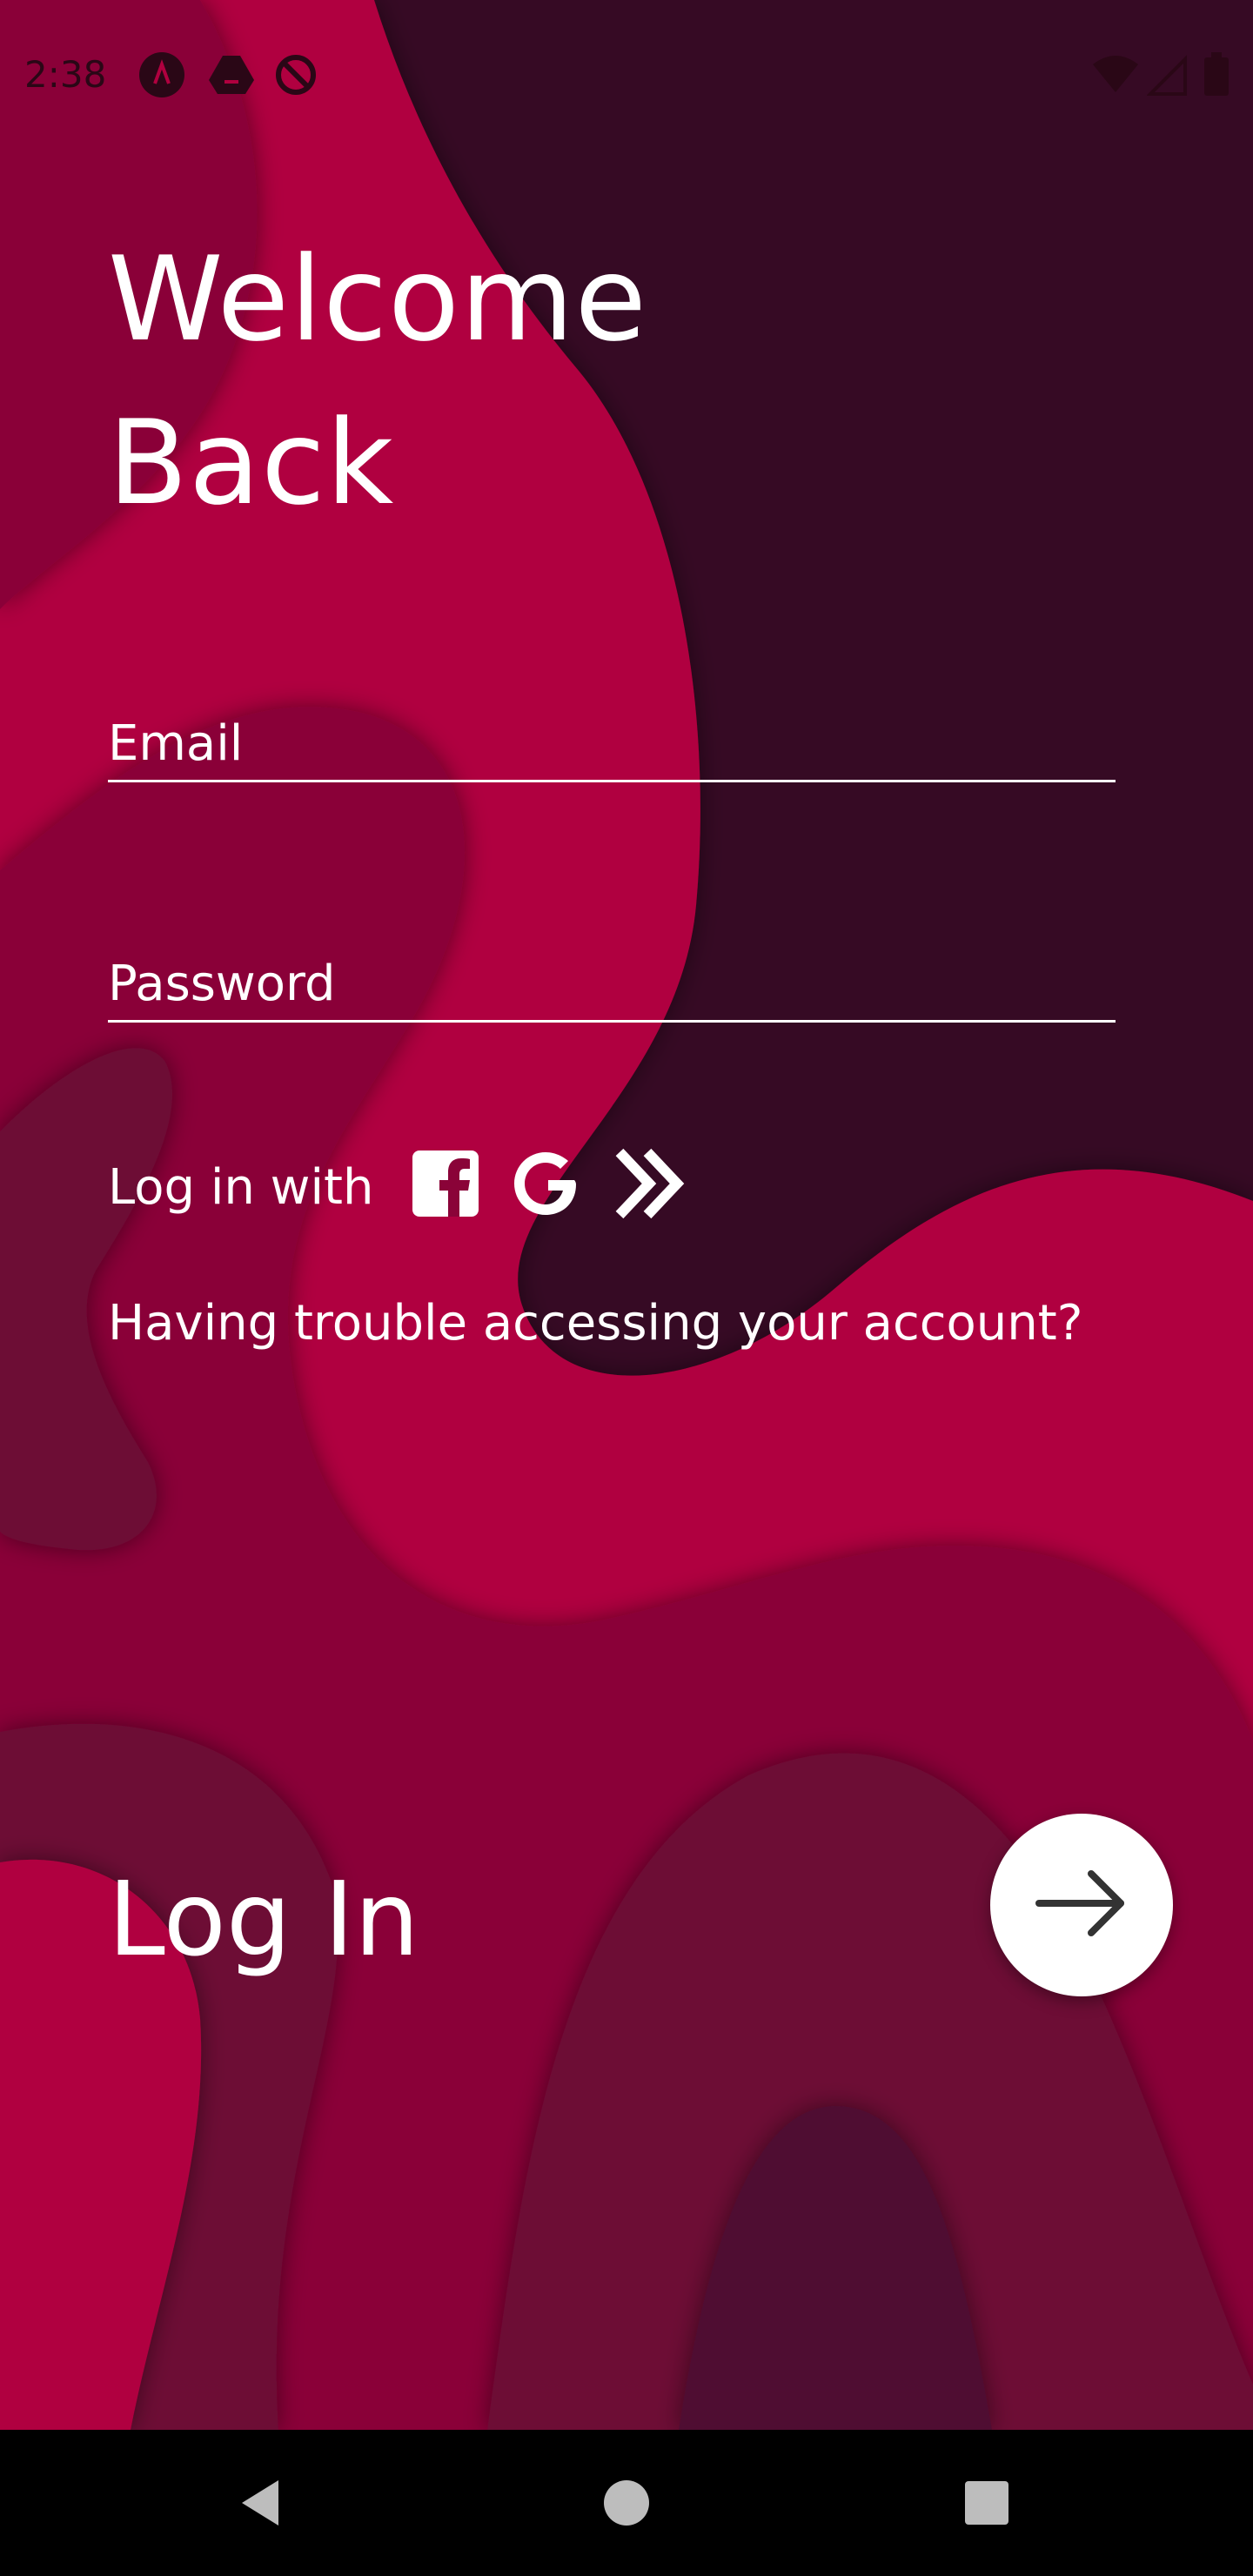 This screenshot has width=1253, height=2576. I want to click on recents-icon, so click(987, 2503).